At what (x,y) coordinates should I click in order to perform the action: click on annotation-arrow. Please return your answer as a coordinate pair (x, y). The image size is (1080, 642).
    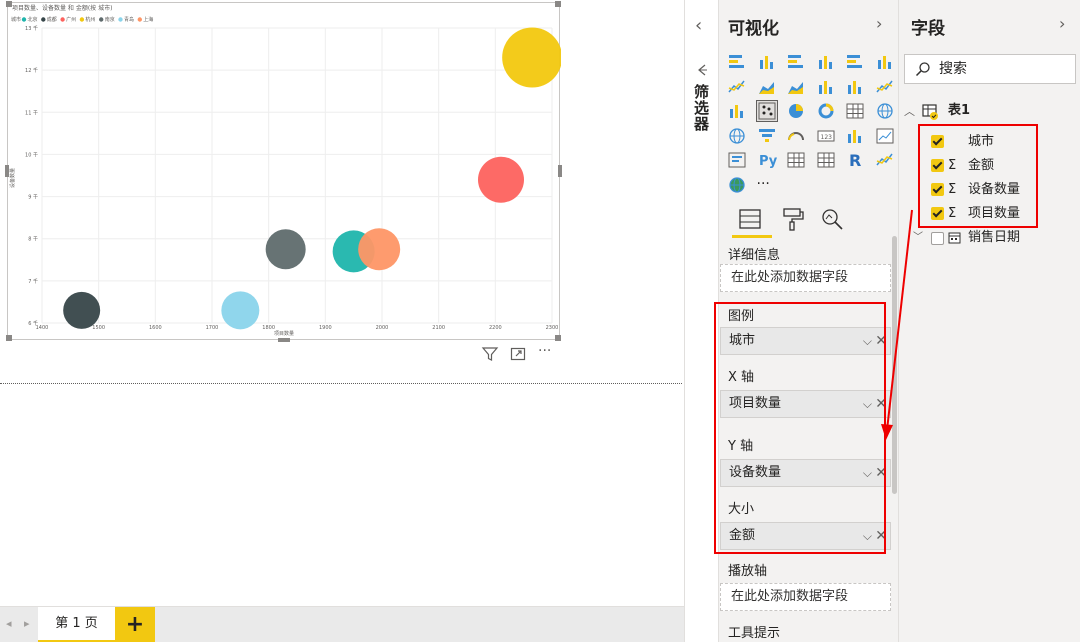
    Looking at the image, I should click on (897, 324).